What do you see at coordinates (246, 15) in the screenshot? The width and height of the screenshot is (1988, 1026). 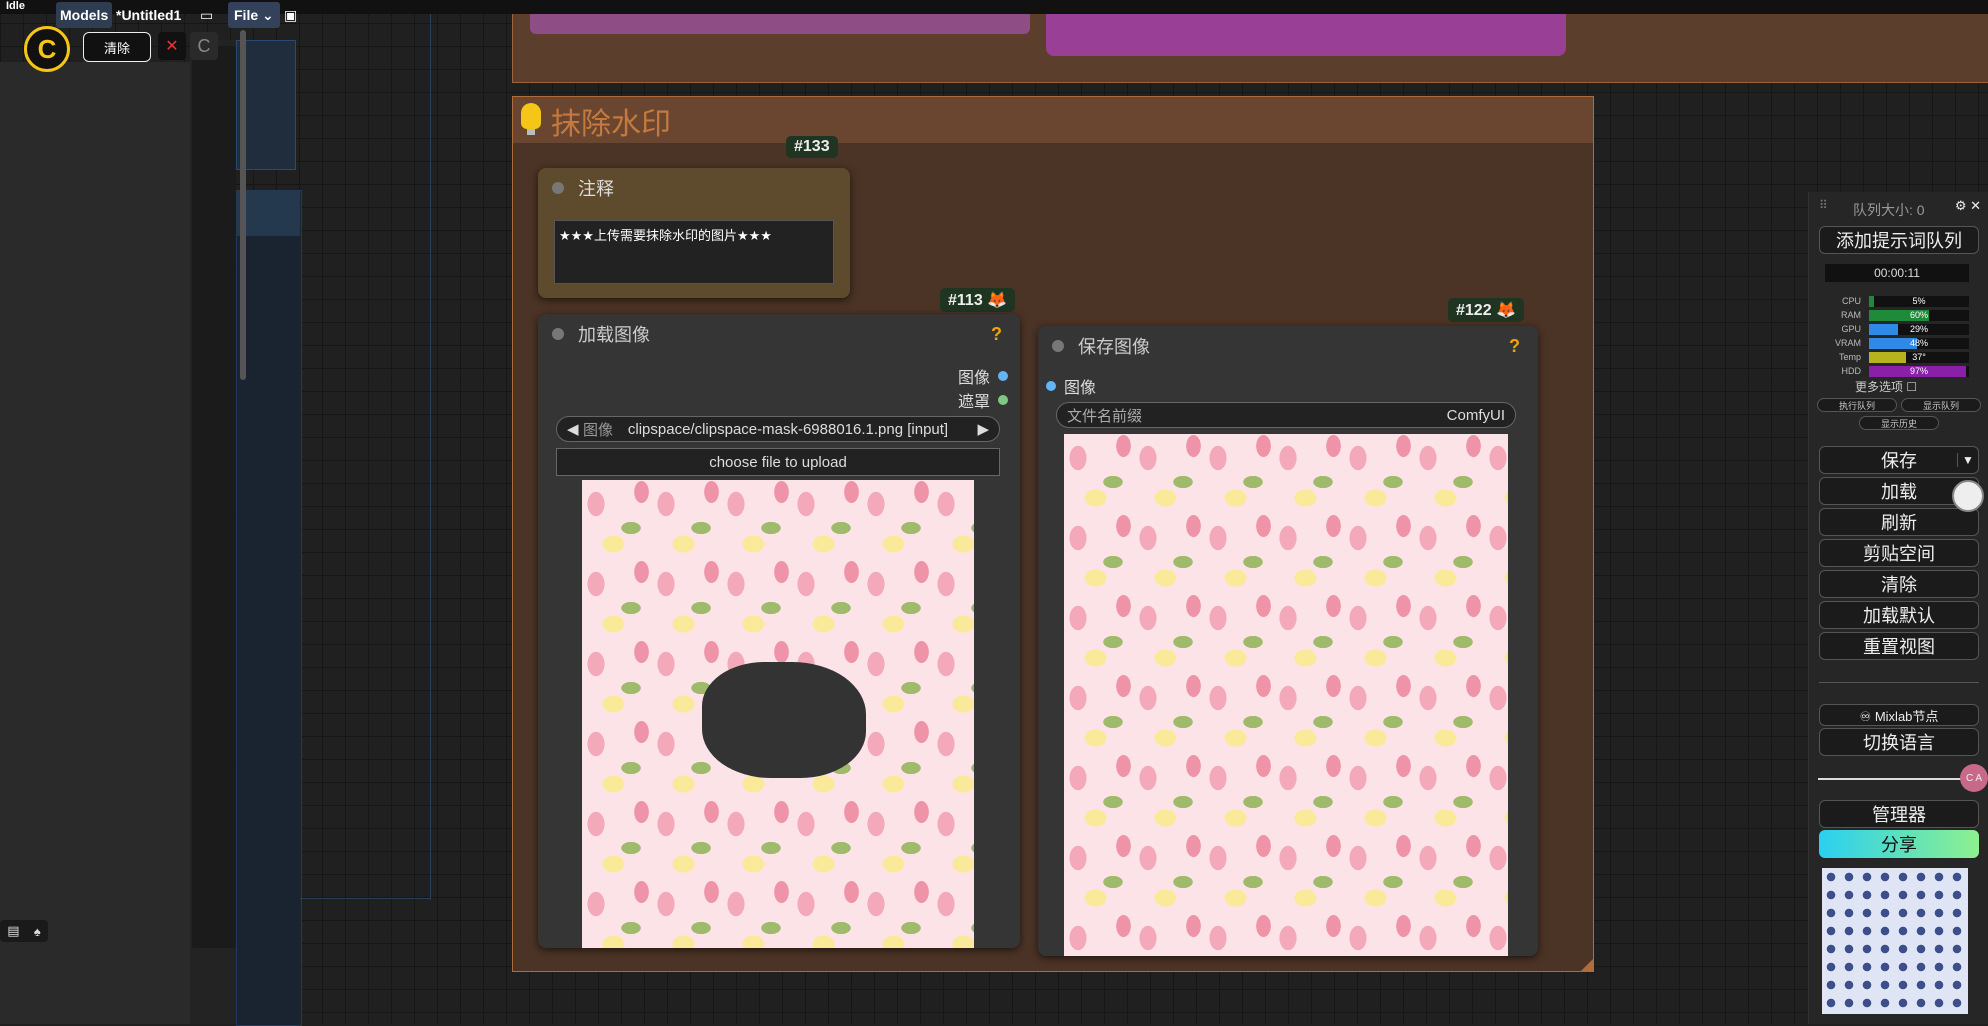 I see `file-menu-label: File` at bounding box center [246, 15].